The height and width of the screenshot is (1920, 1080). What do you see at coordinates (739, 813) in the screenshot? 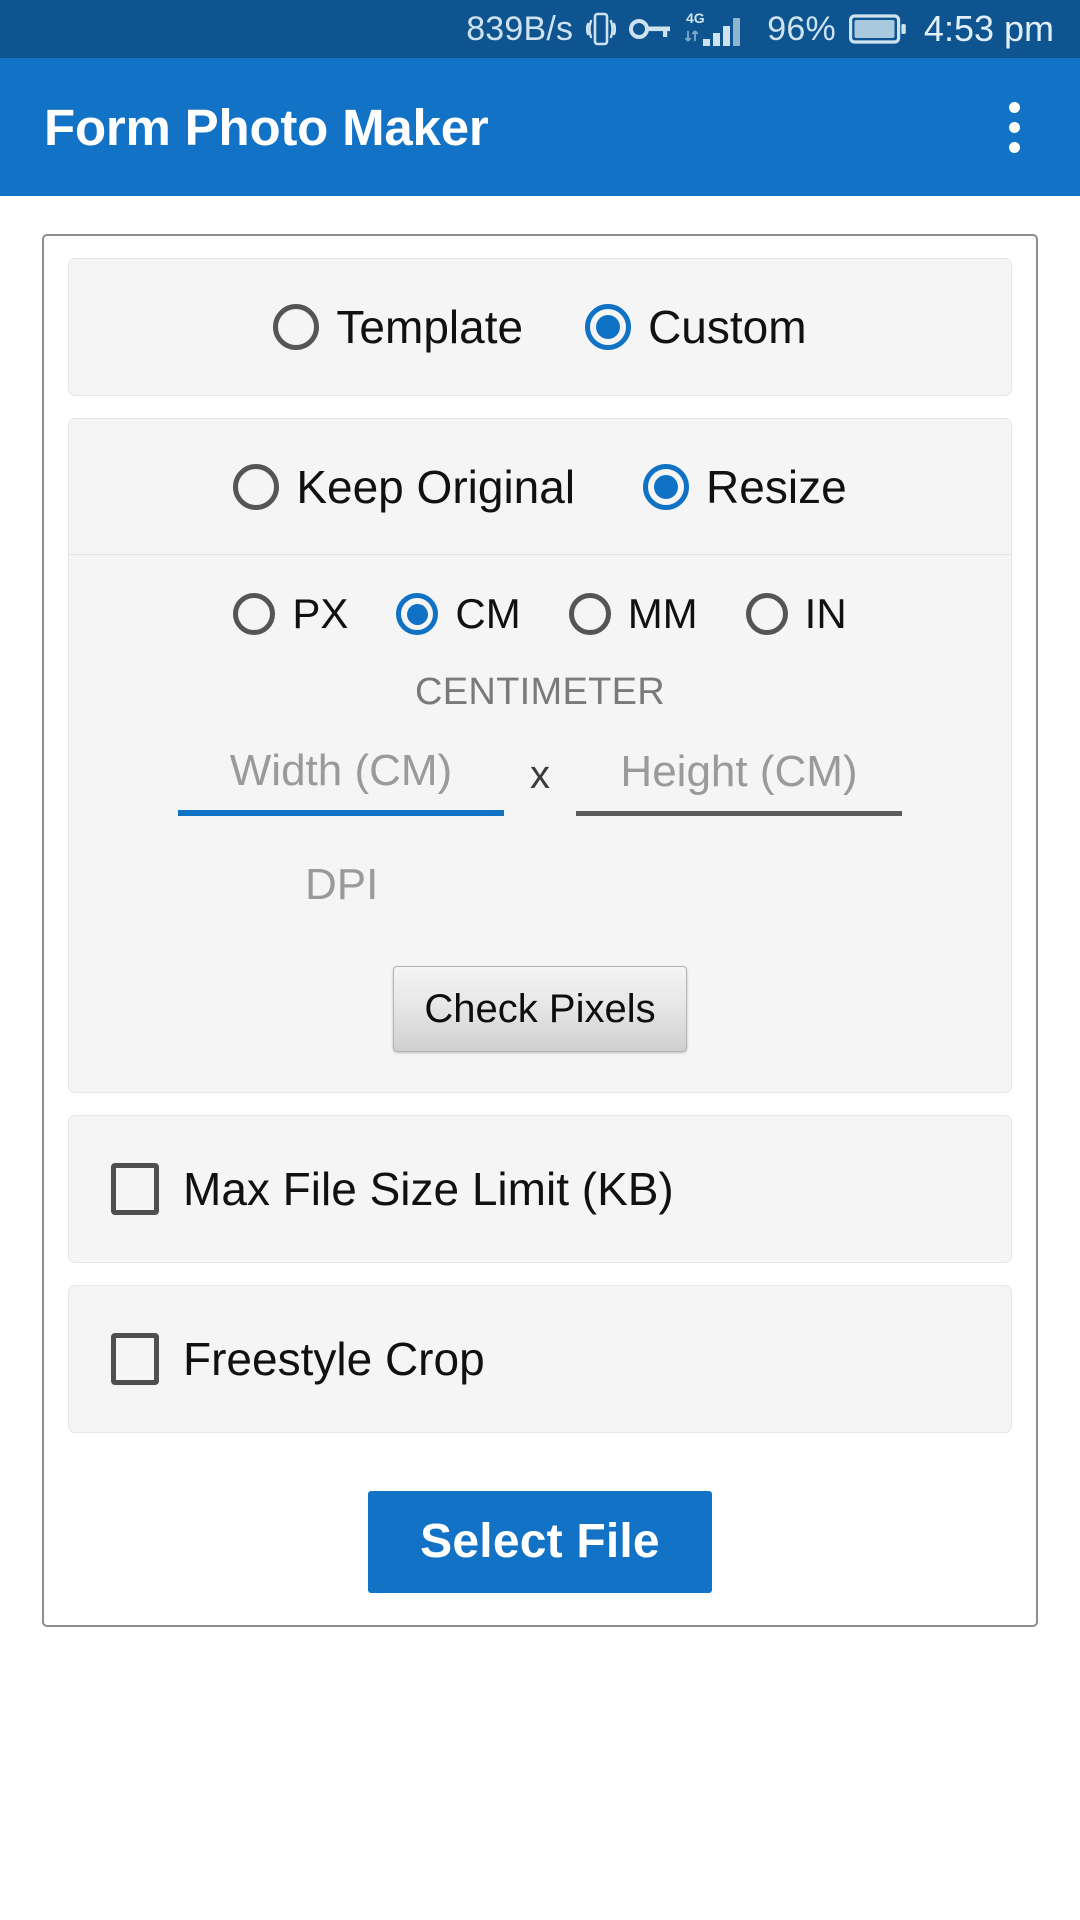
I see `height-input-underline` at bounding box center [739, 813].